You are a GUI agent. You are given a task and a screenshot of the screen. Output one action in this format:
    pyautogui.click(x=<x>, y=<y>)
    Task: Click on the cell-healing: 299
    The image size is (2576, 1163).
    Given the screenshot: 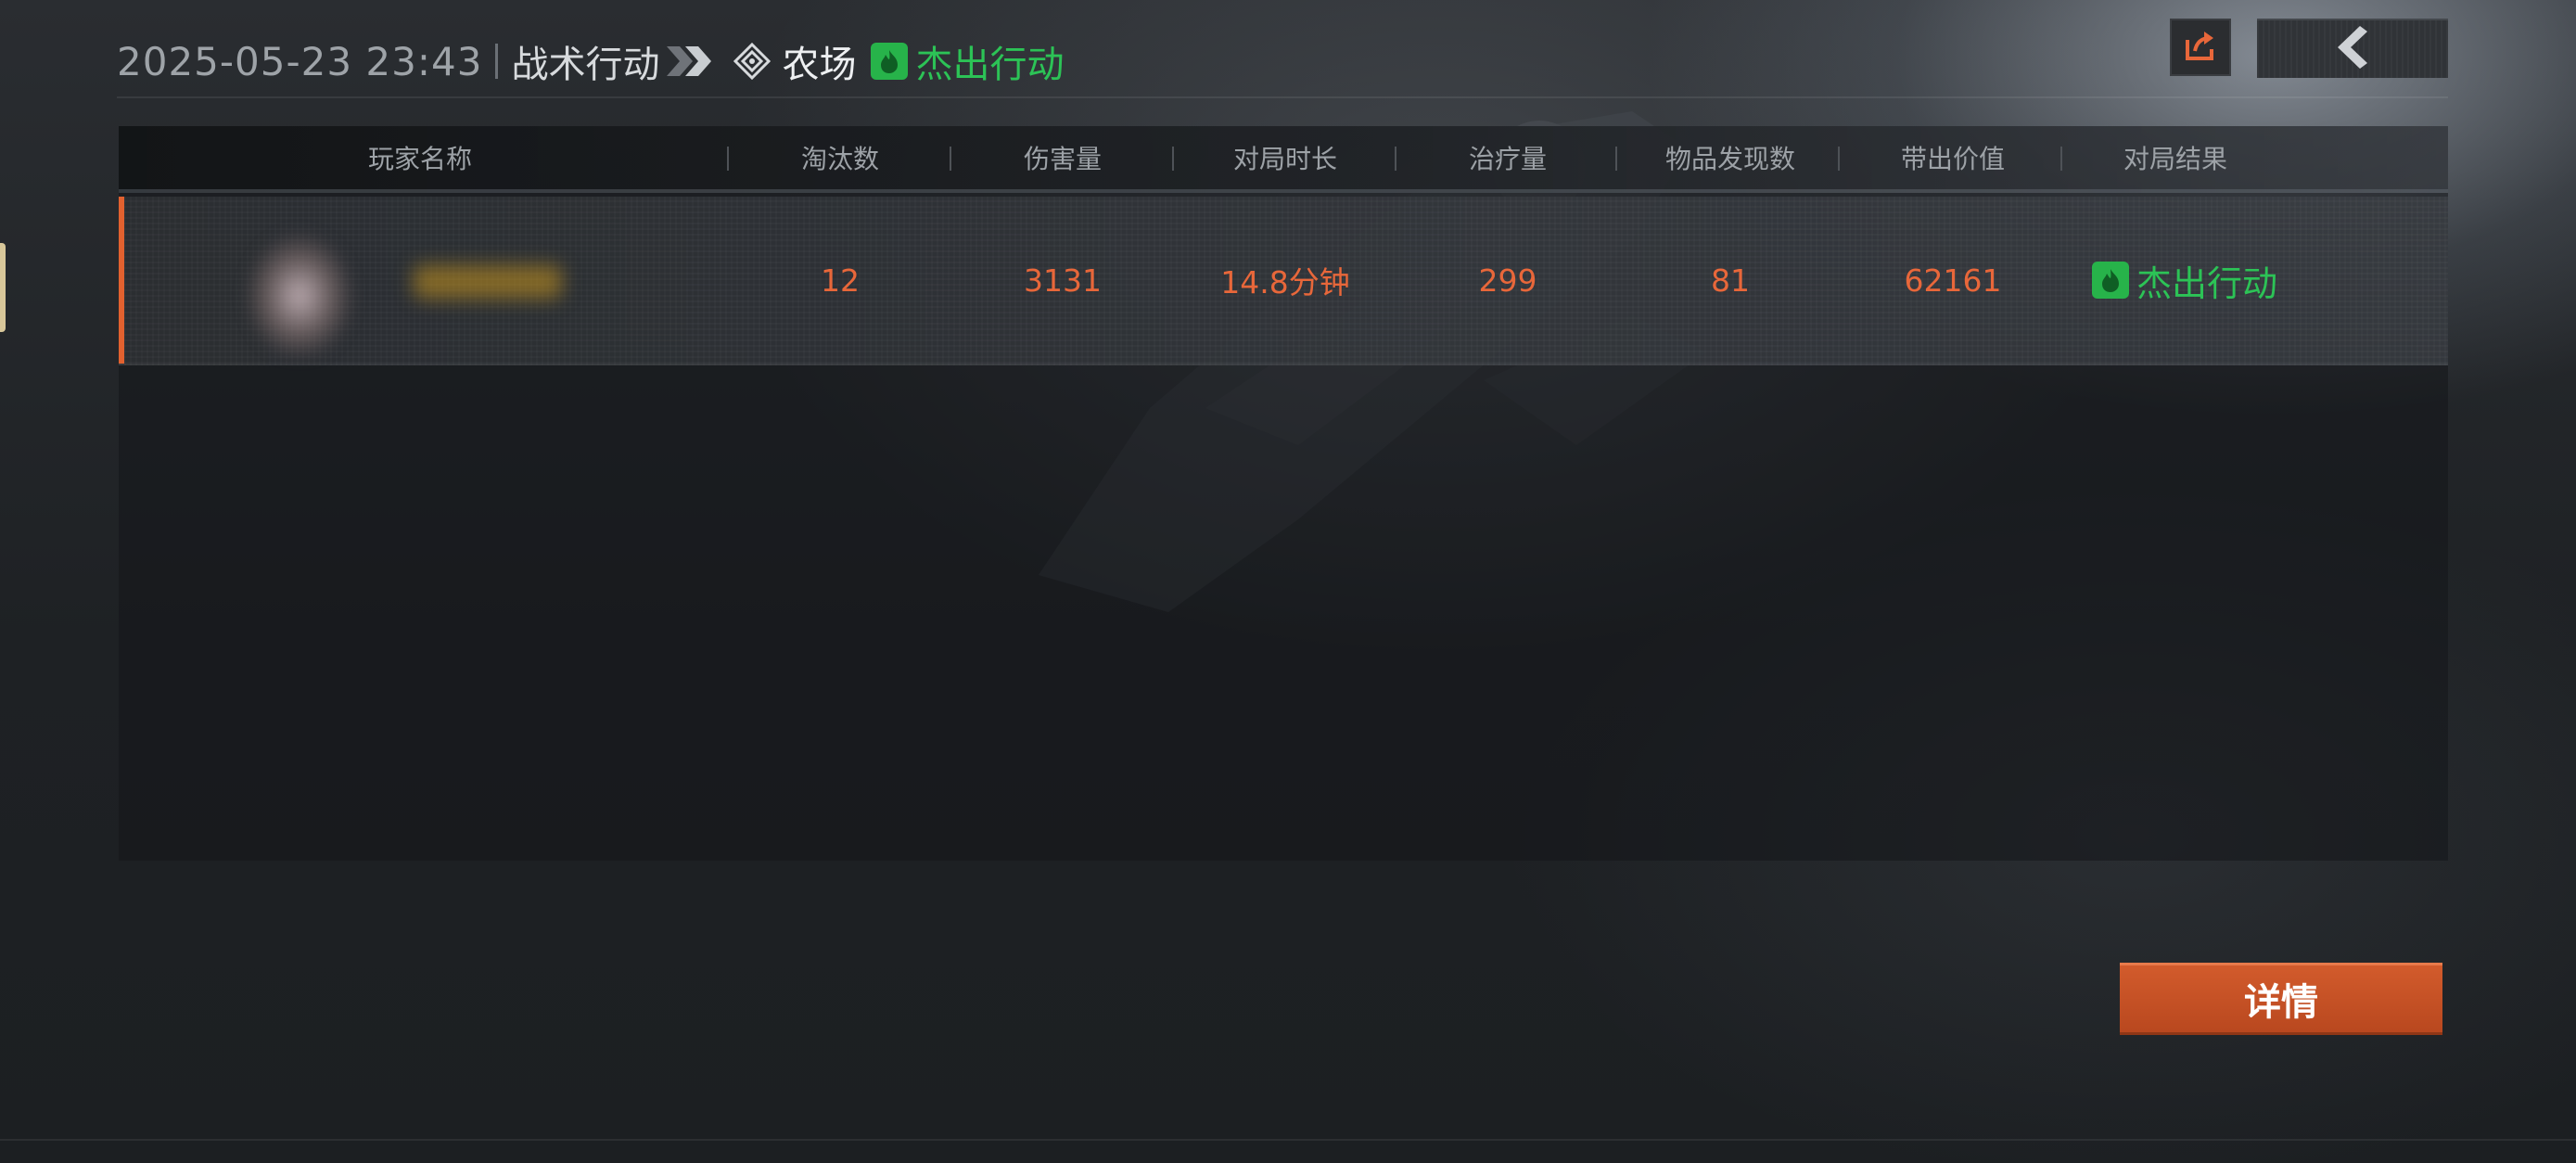 What is the action you would take?
    pyautogui.click(x=1507, y=280)
    